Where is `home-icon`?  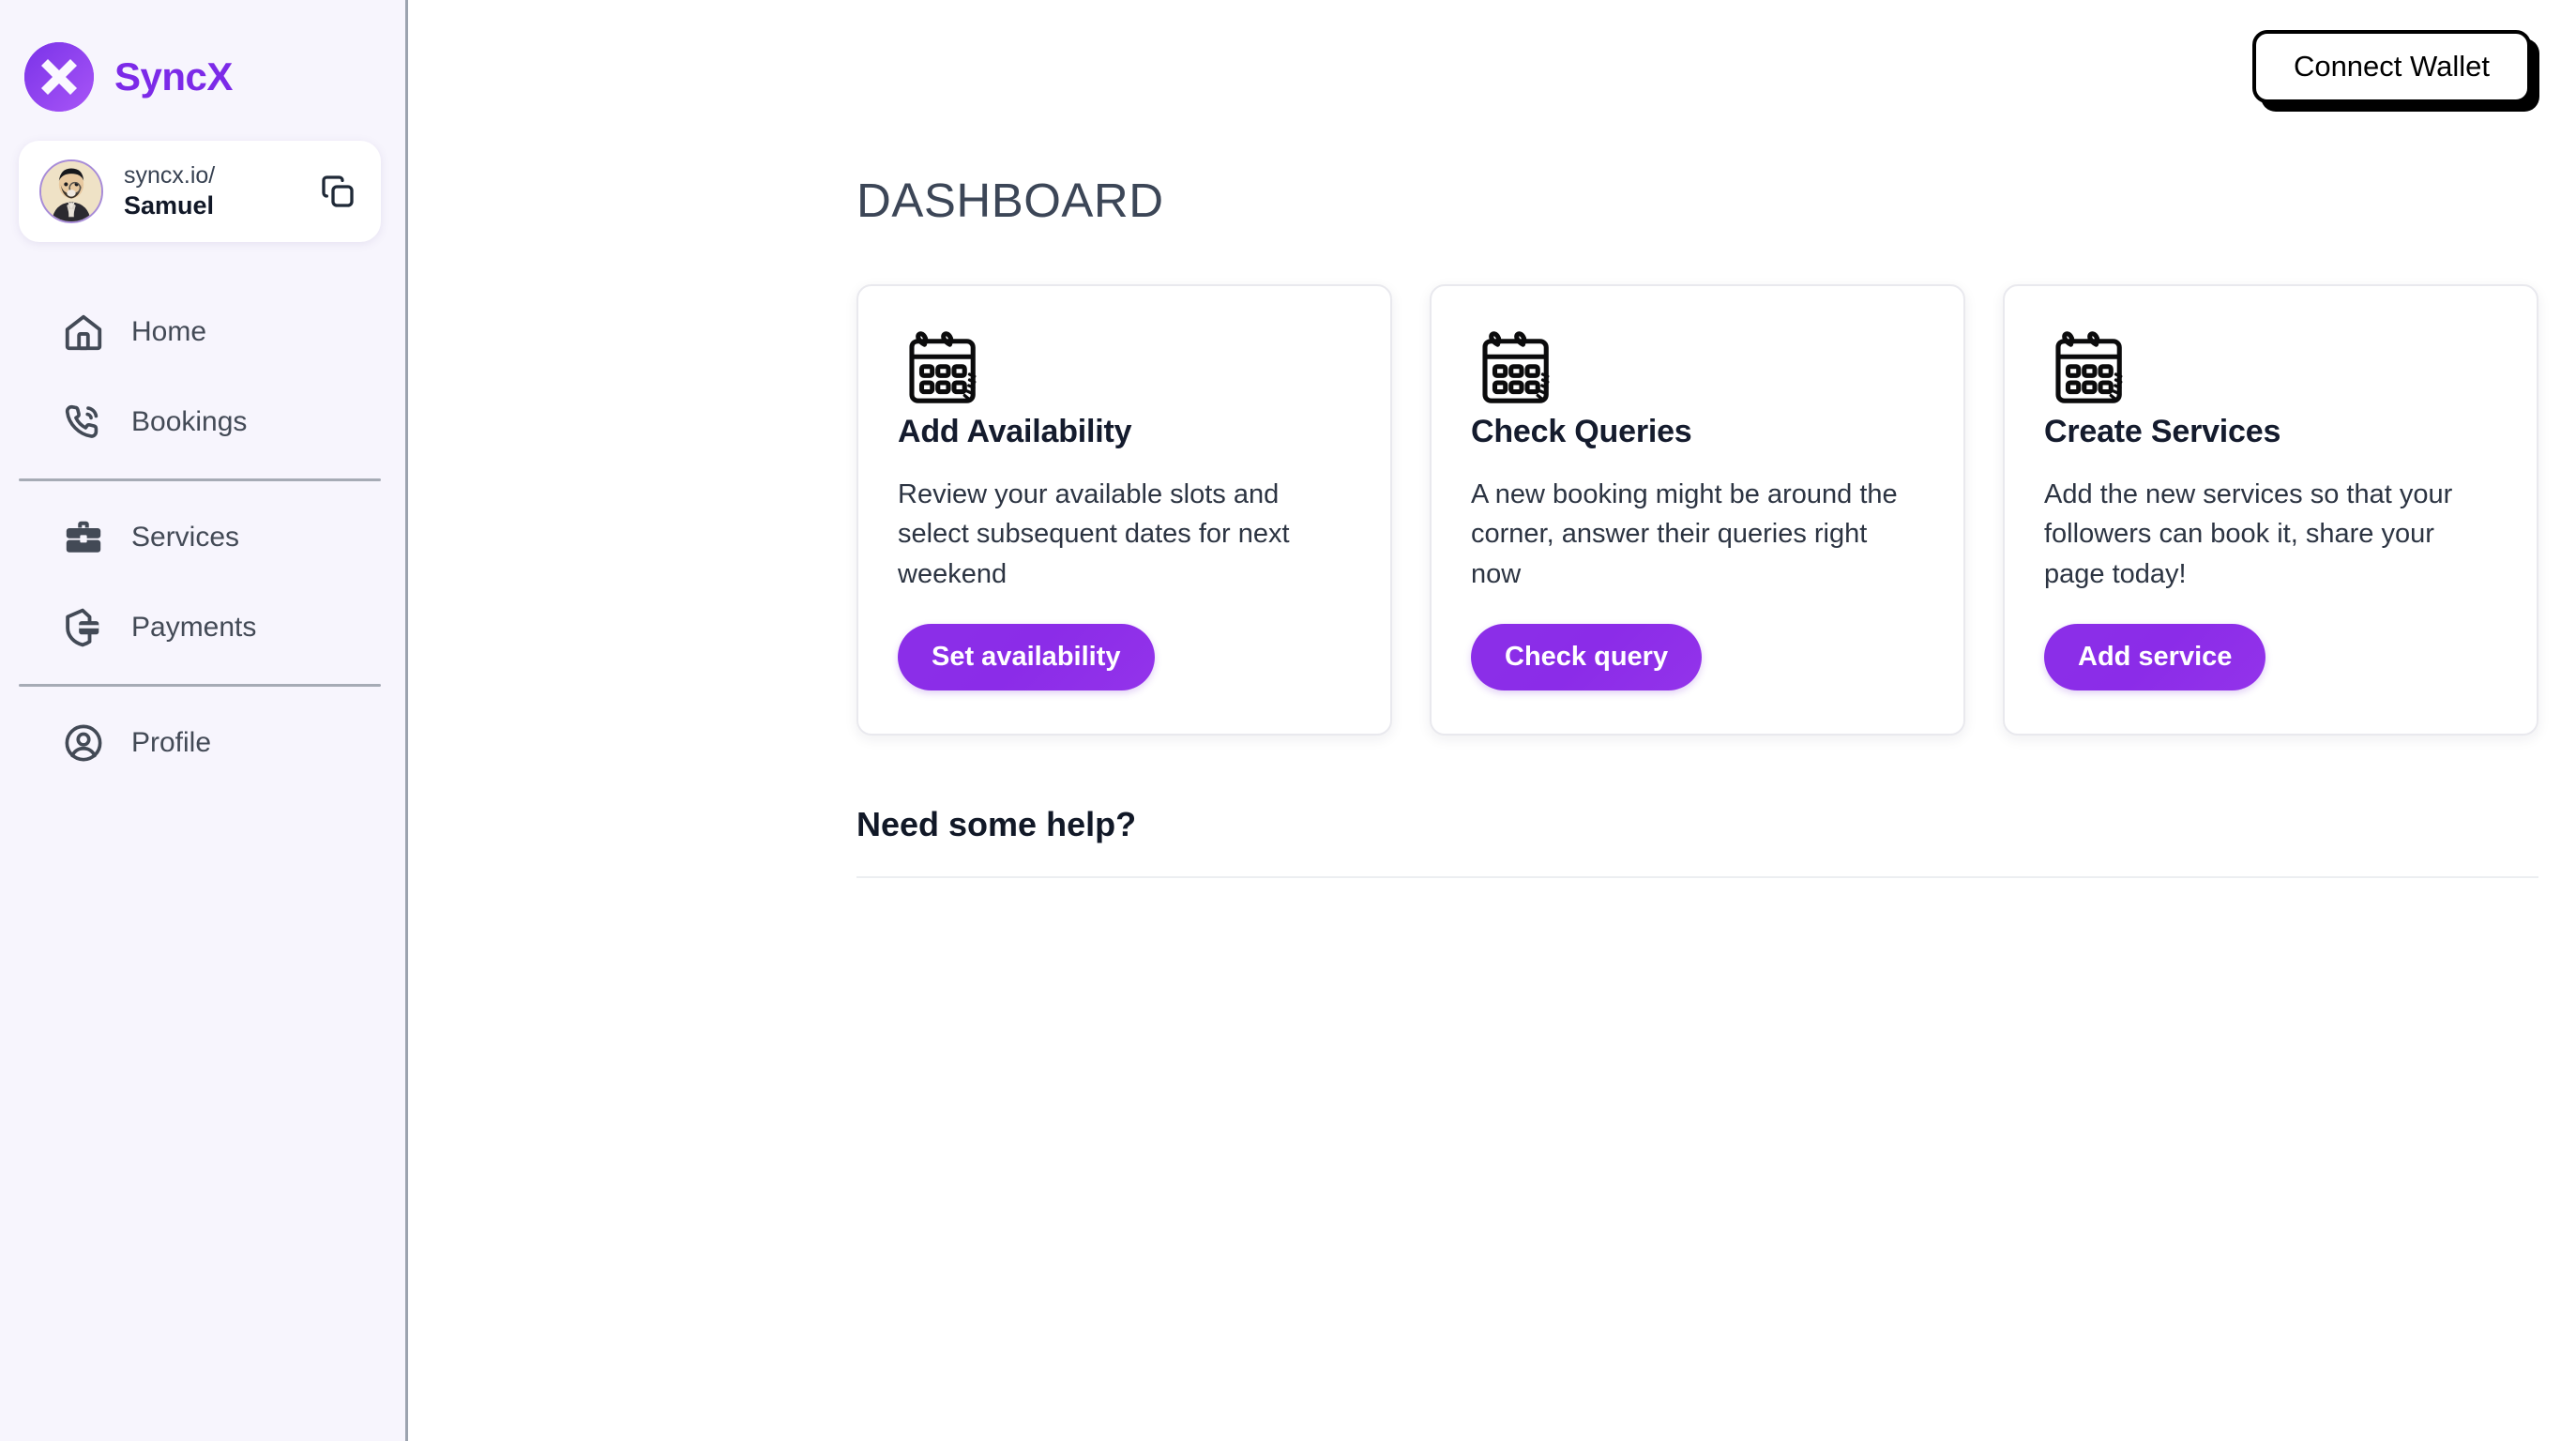 home-icon is located at coordinates (83, 332).